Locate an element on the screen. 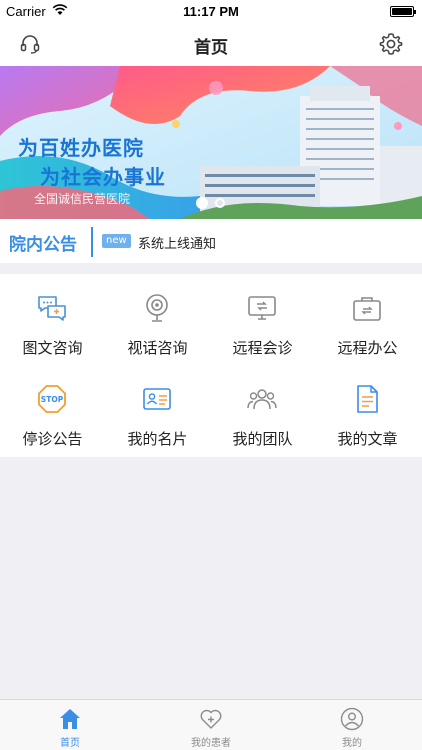 Image resolution: width=422 pixels, height=750 pixels. menu-item-label: 图文咨询 is located at coordinates (52, 348).